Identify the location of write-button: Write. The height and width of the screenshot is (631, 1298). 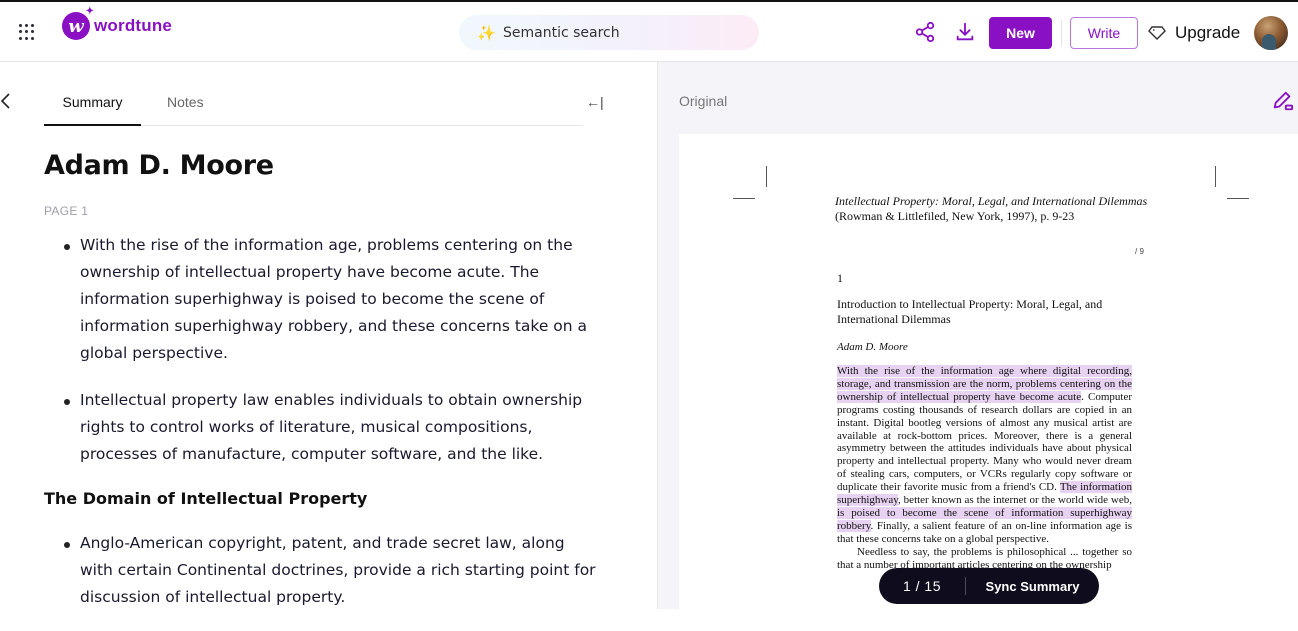
(1104, 33).